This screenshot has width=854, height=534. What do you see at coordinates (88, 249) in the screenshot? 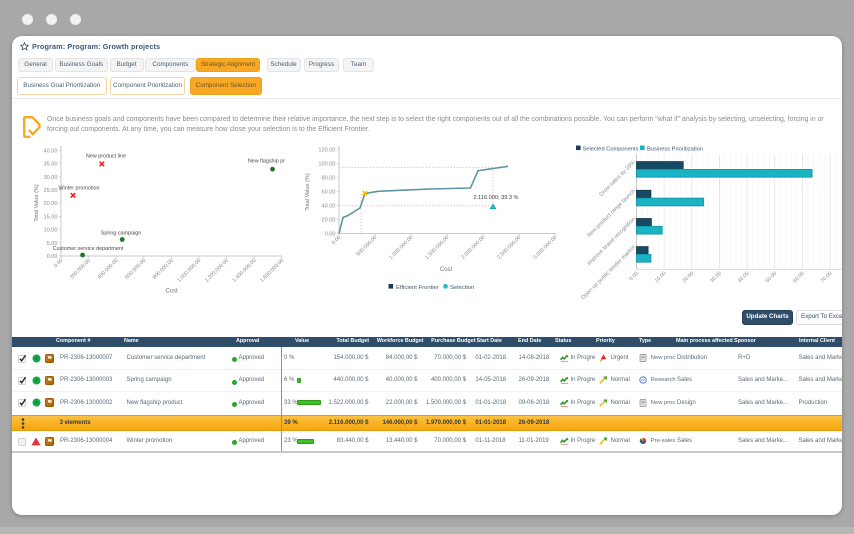
I see `svg-text: Customer service department` at bounding box center [88, 249].